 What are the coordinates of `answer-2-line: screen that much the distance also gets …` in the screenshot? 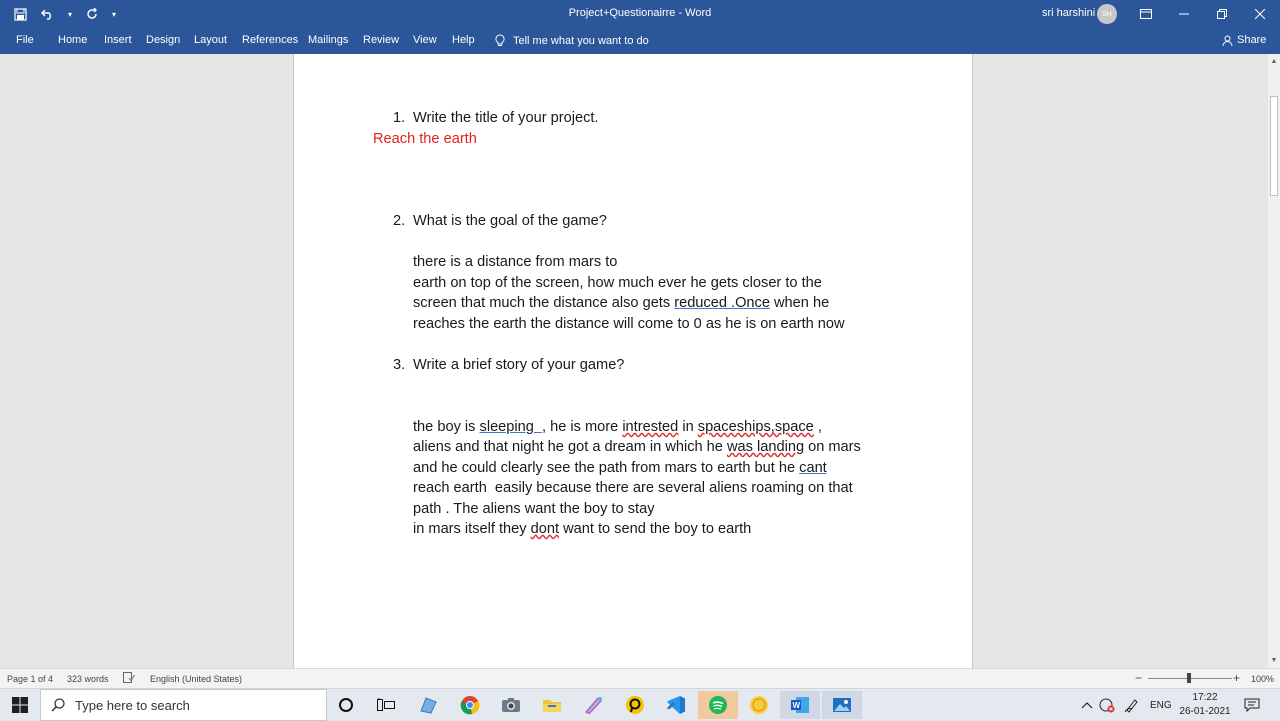 It's located at (621, 303).